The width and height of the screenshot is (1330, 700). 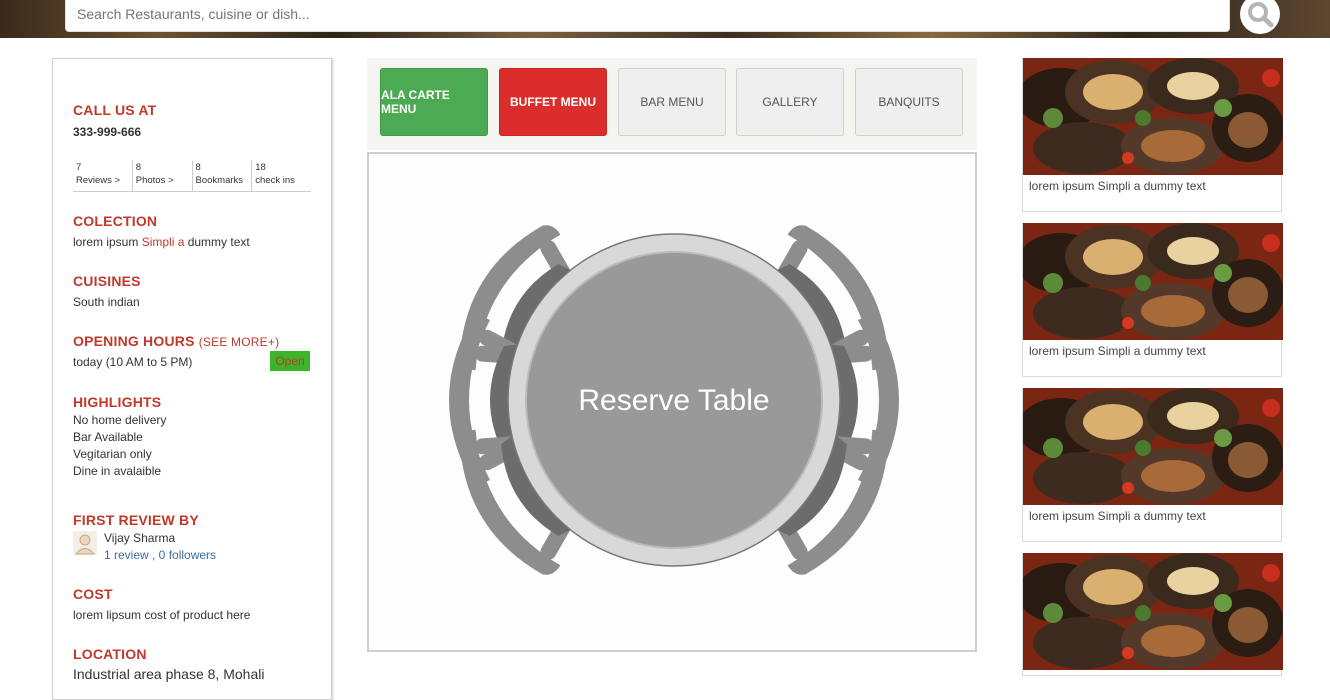 I want to click on cuisines-value: South indian, so click(x=106, y=302).